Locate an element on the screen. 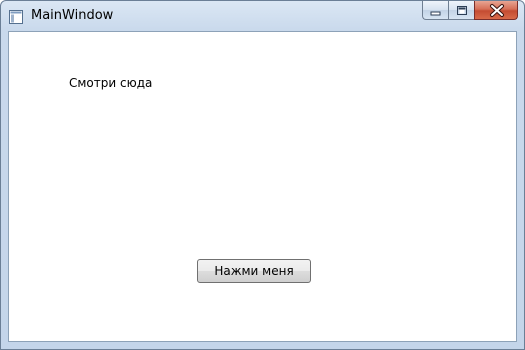 The height and width of the screenshot is (350, 525). caption-buttons is located at coordinates (470, 11).